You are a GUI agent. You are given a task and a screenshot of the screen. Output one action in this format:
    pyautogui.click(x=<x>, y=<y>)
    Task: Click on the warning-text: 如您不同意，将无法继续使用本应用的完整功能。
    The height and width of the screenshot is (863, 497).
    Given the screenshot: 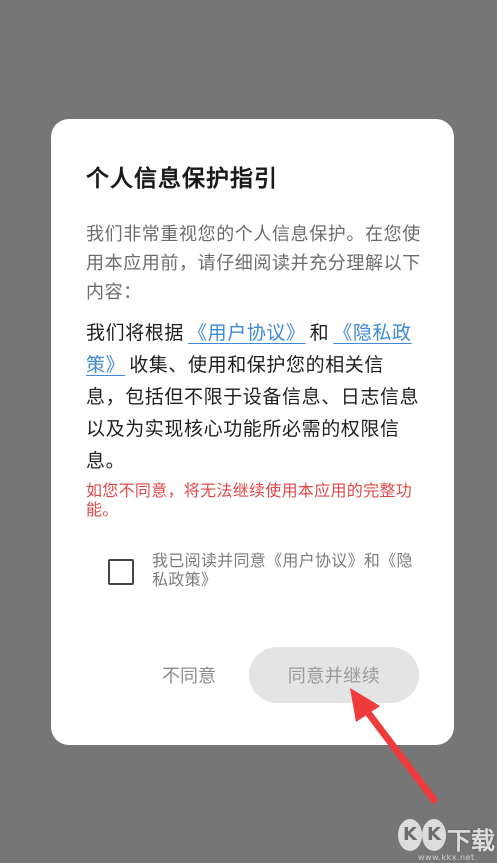 What is the action you would take?
    pyautogui.click(x=249, y=500)
    